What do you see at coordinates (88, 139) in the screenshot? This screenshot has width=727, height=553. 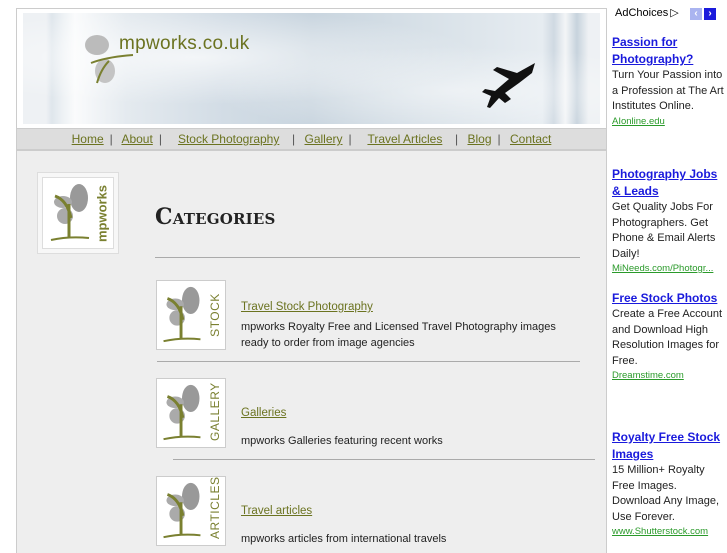 I see `nav-home: Home` at bounding box center [88, 139].